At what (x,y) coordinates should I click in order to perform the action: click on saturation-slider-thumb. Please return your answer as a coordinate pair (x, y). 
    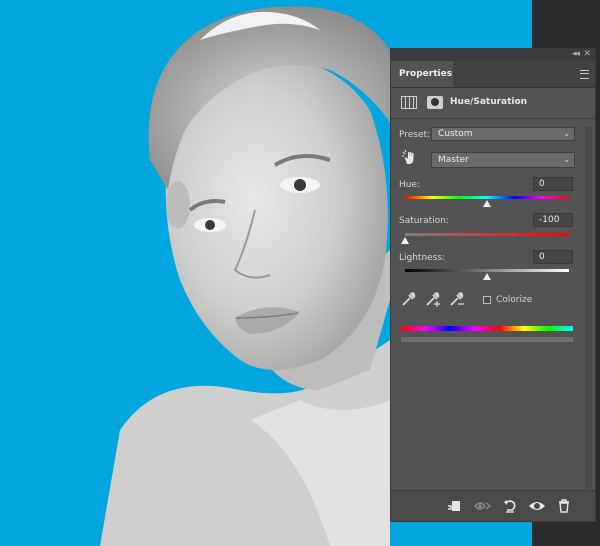
    Looking at the image, I should click on (405, 240).